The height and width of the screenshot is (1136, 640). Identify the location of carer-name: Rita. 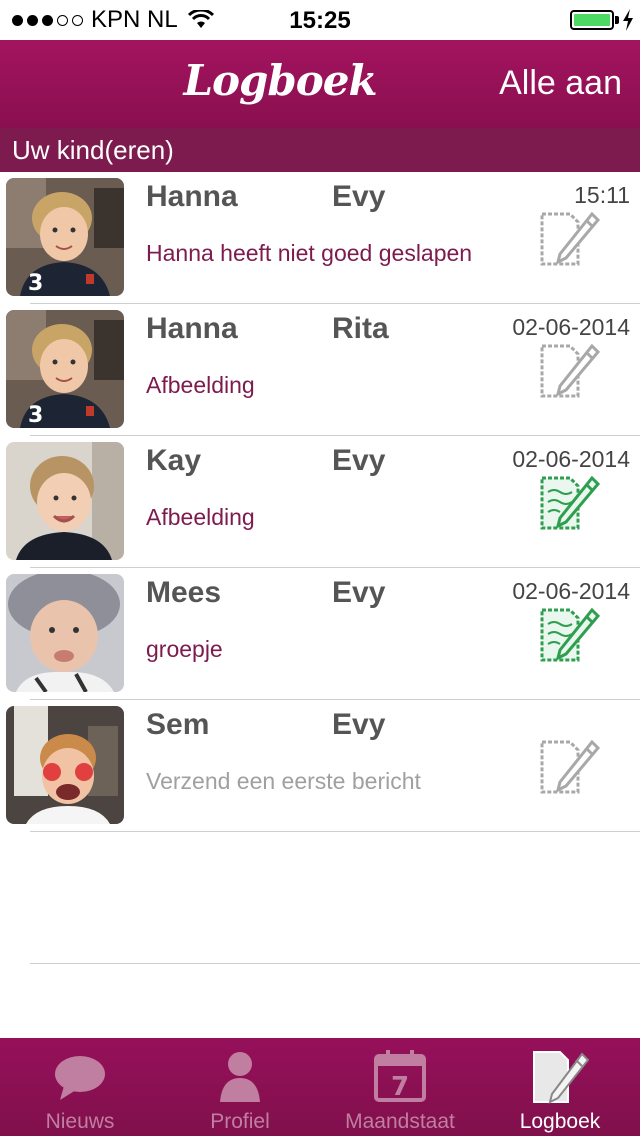
(360, 328).